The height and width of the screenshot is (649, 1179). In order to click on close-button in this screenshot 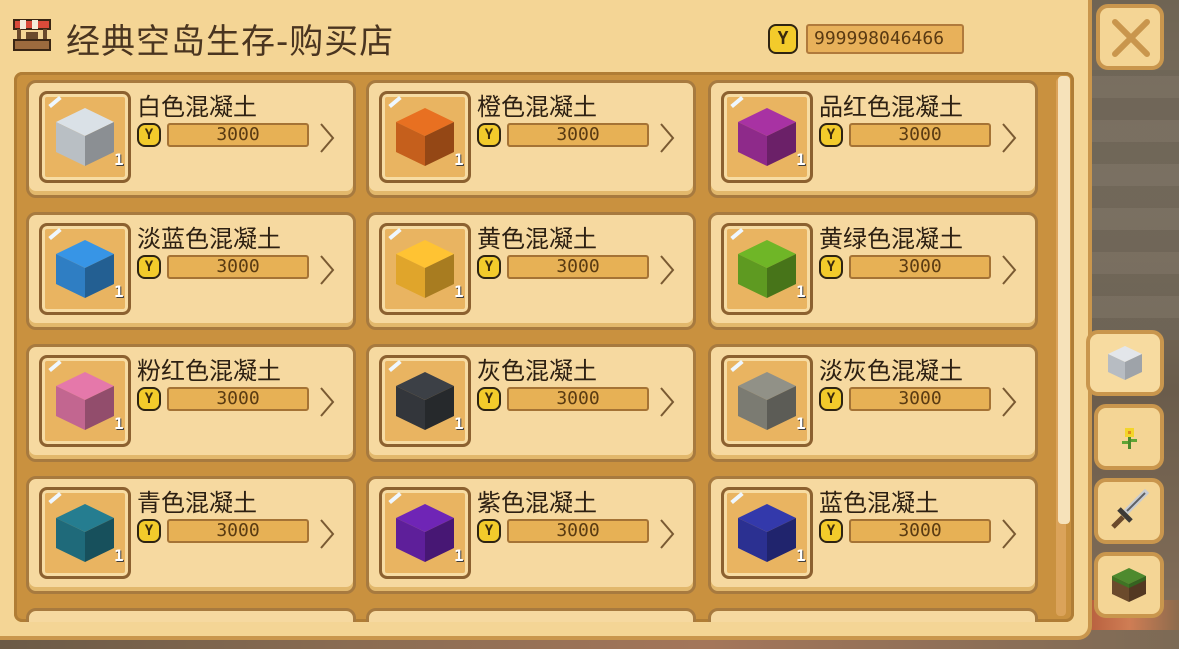, I will do `click(1130, 37)`.